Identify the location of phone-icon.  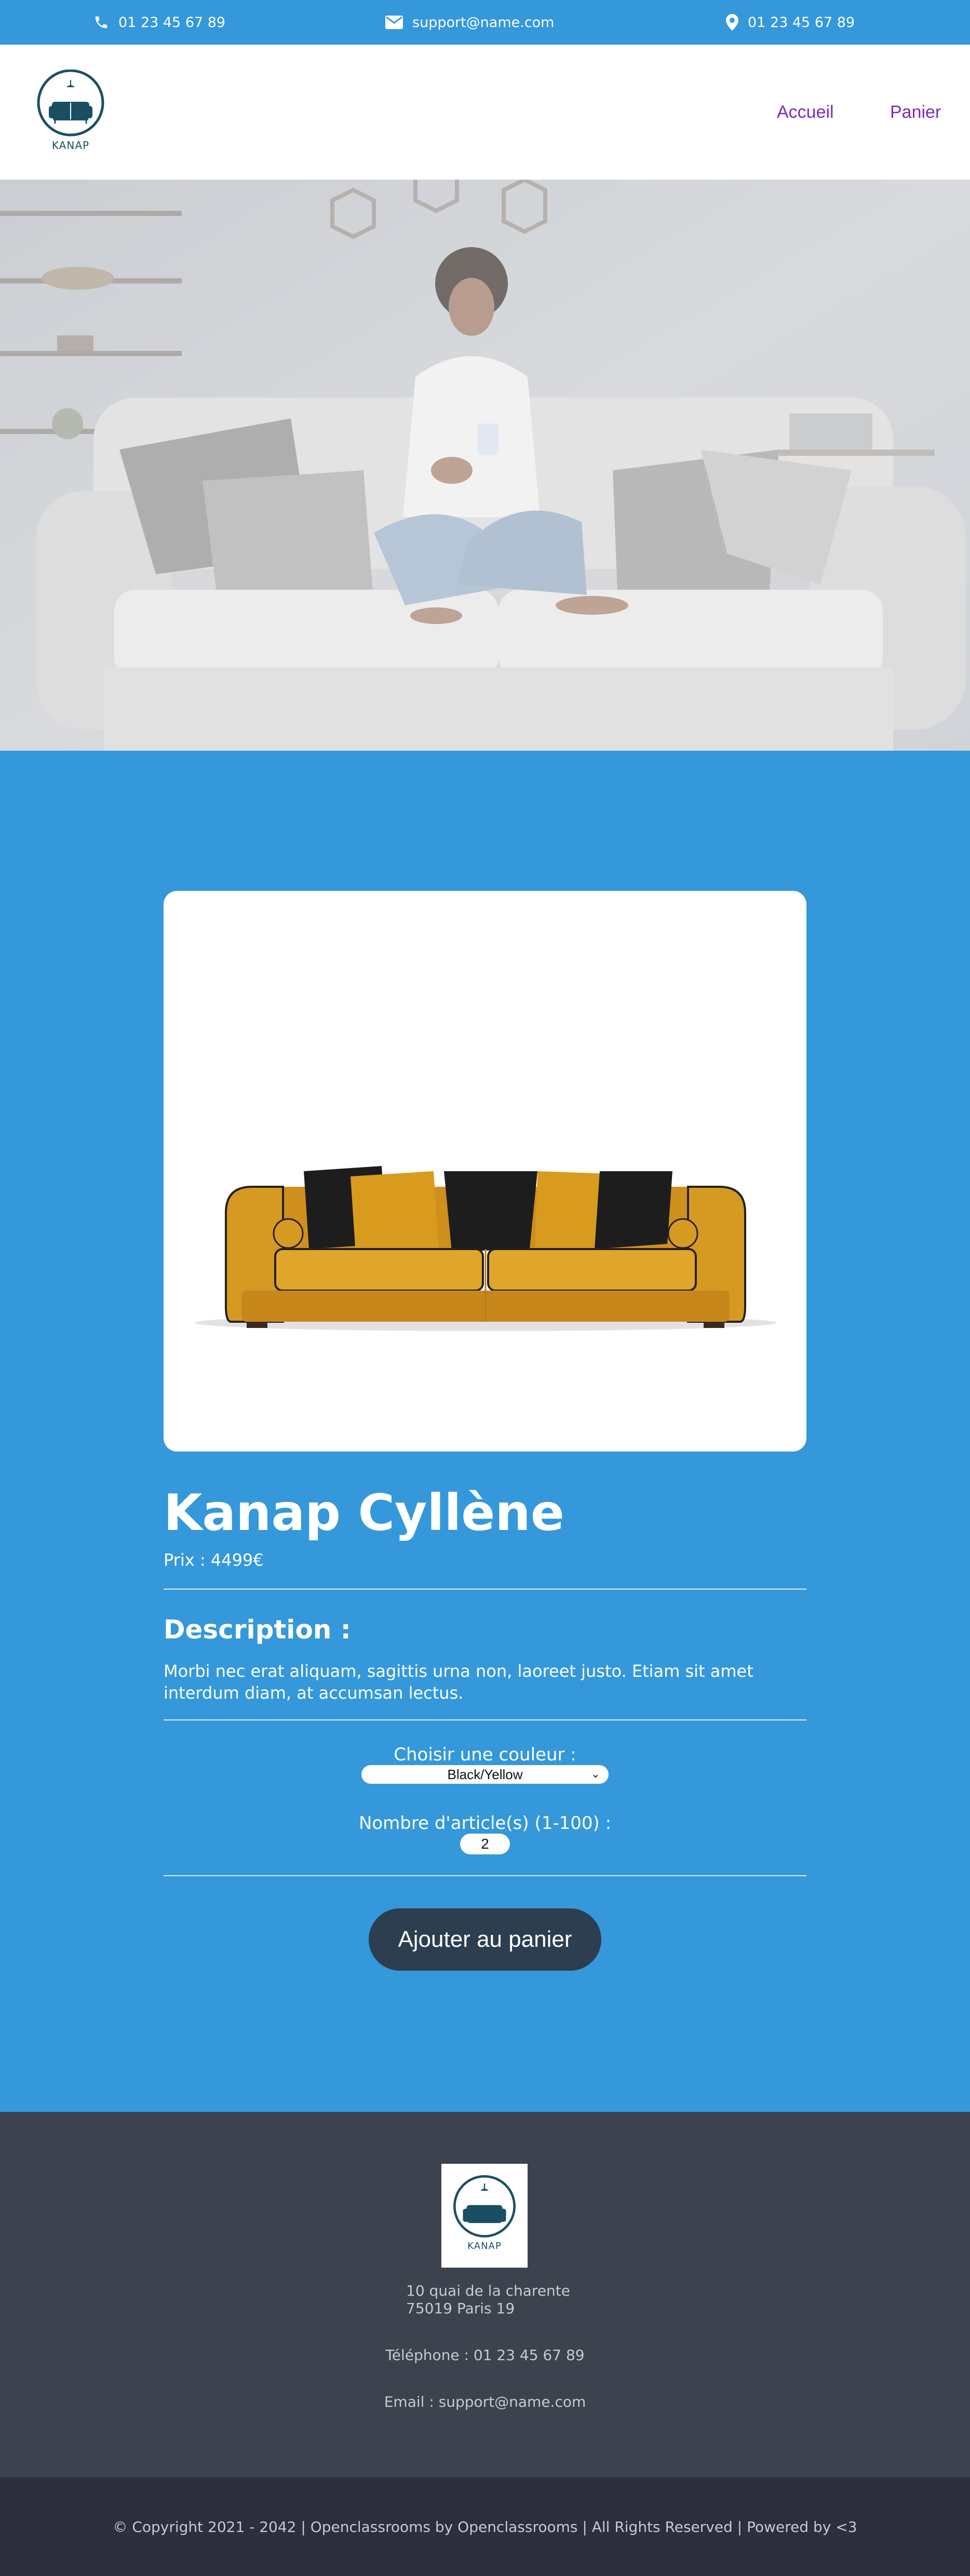
(101, 22).